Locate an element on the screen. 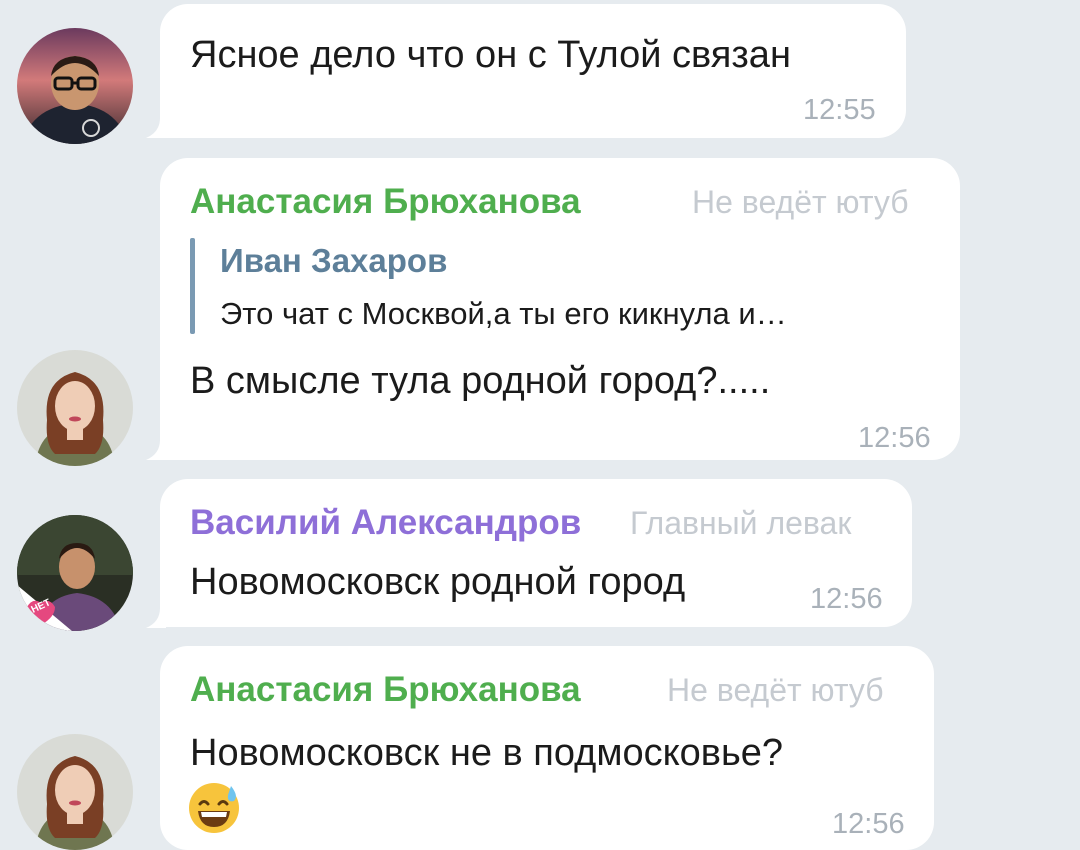 The height and width of the screenshot is (850, 1080). avatar-vasily: НЕТ is located at coordinates (75, 573).